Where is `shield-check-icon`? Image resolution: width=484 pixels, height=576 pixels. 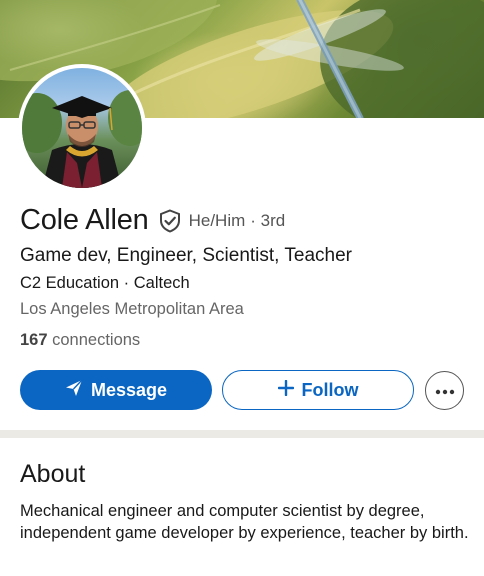
shield-check-icon is located at coordinates (170, 220).